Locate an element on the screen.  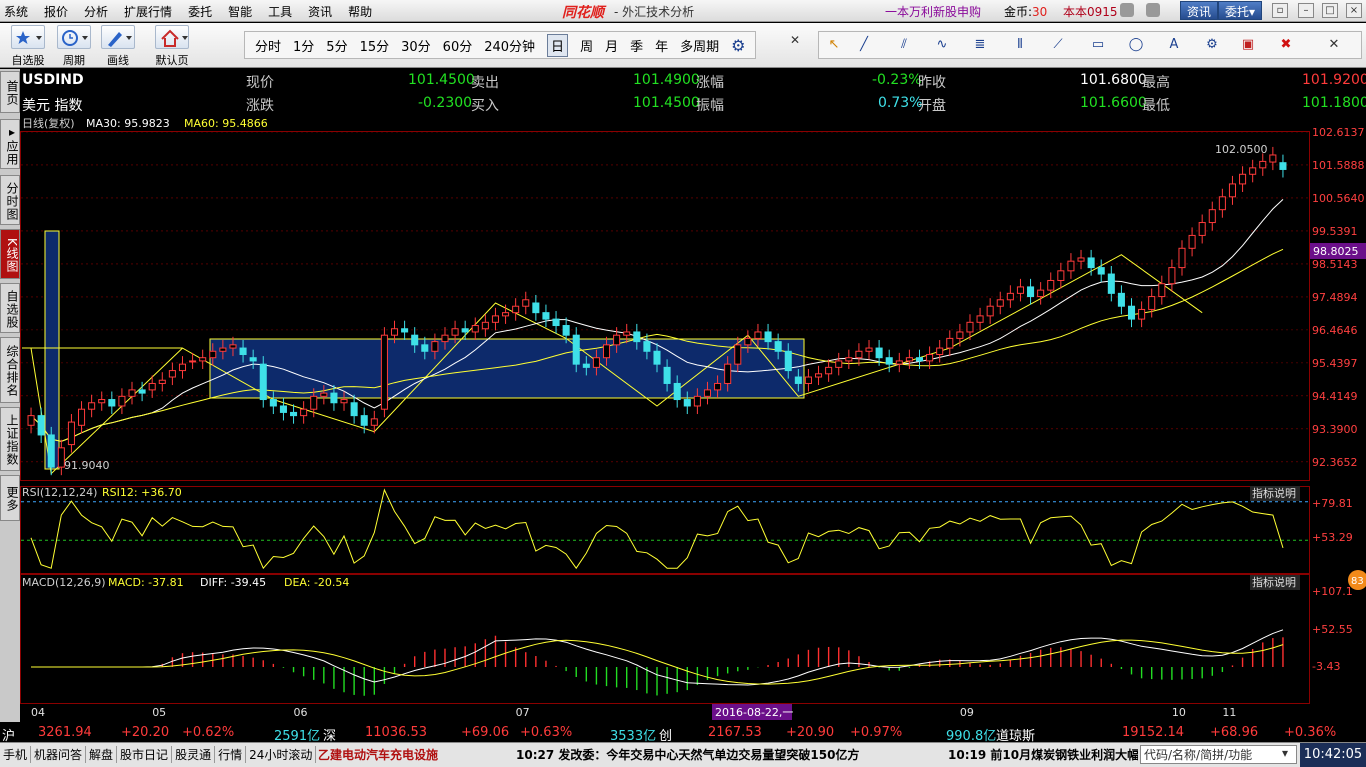
menu-item-smart: 智能 is located at coordinates (240, 11).